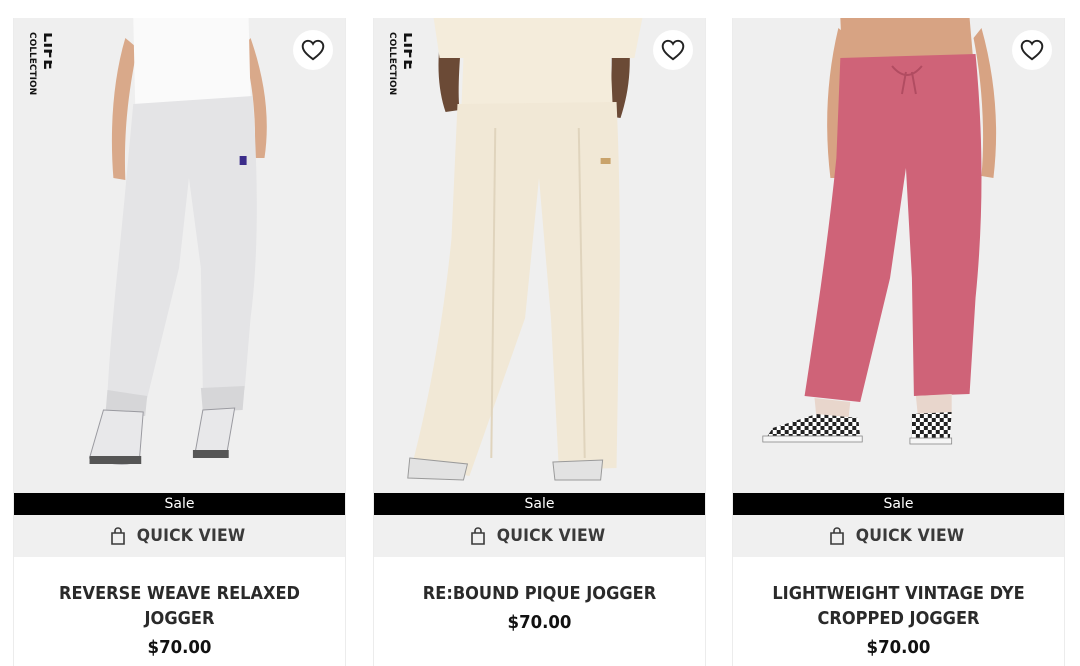 The image size is (1080, 666). I want to click on product-info: REVERSE WEAVE RELAXED JOGGER $70.00, so click(179, 621).